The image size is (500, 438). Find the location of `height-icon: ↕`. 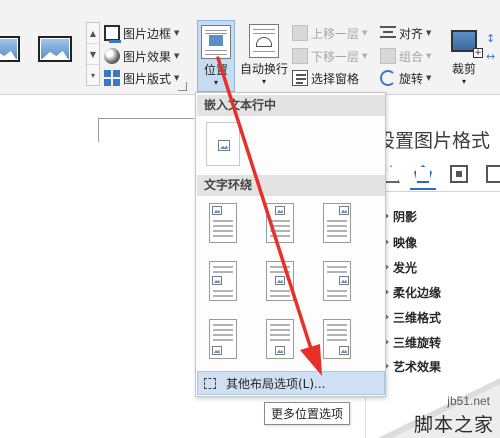

height-icon: ↕ is located at coordinates (492, 39).